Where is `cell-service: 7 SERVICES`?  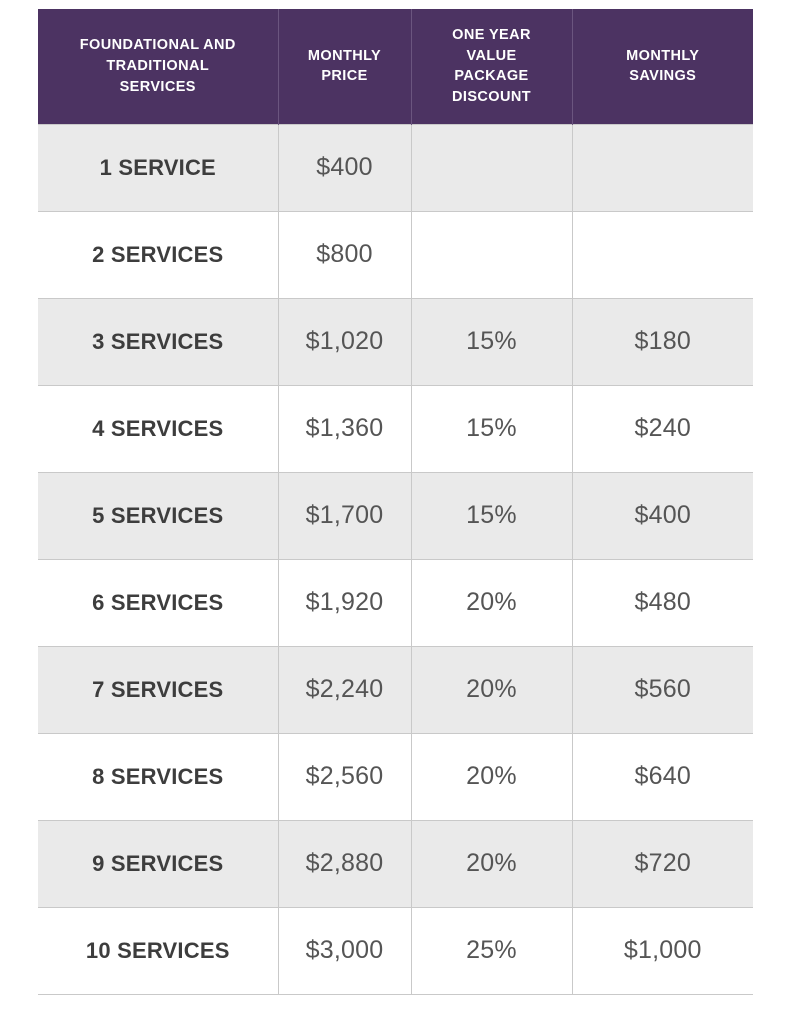 cell-service: 7 SERVICES is located at coordinates (158, 690).